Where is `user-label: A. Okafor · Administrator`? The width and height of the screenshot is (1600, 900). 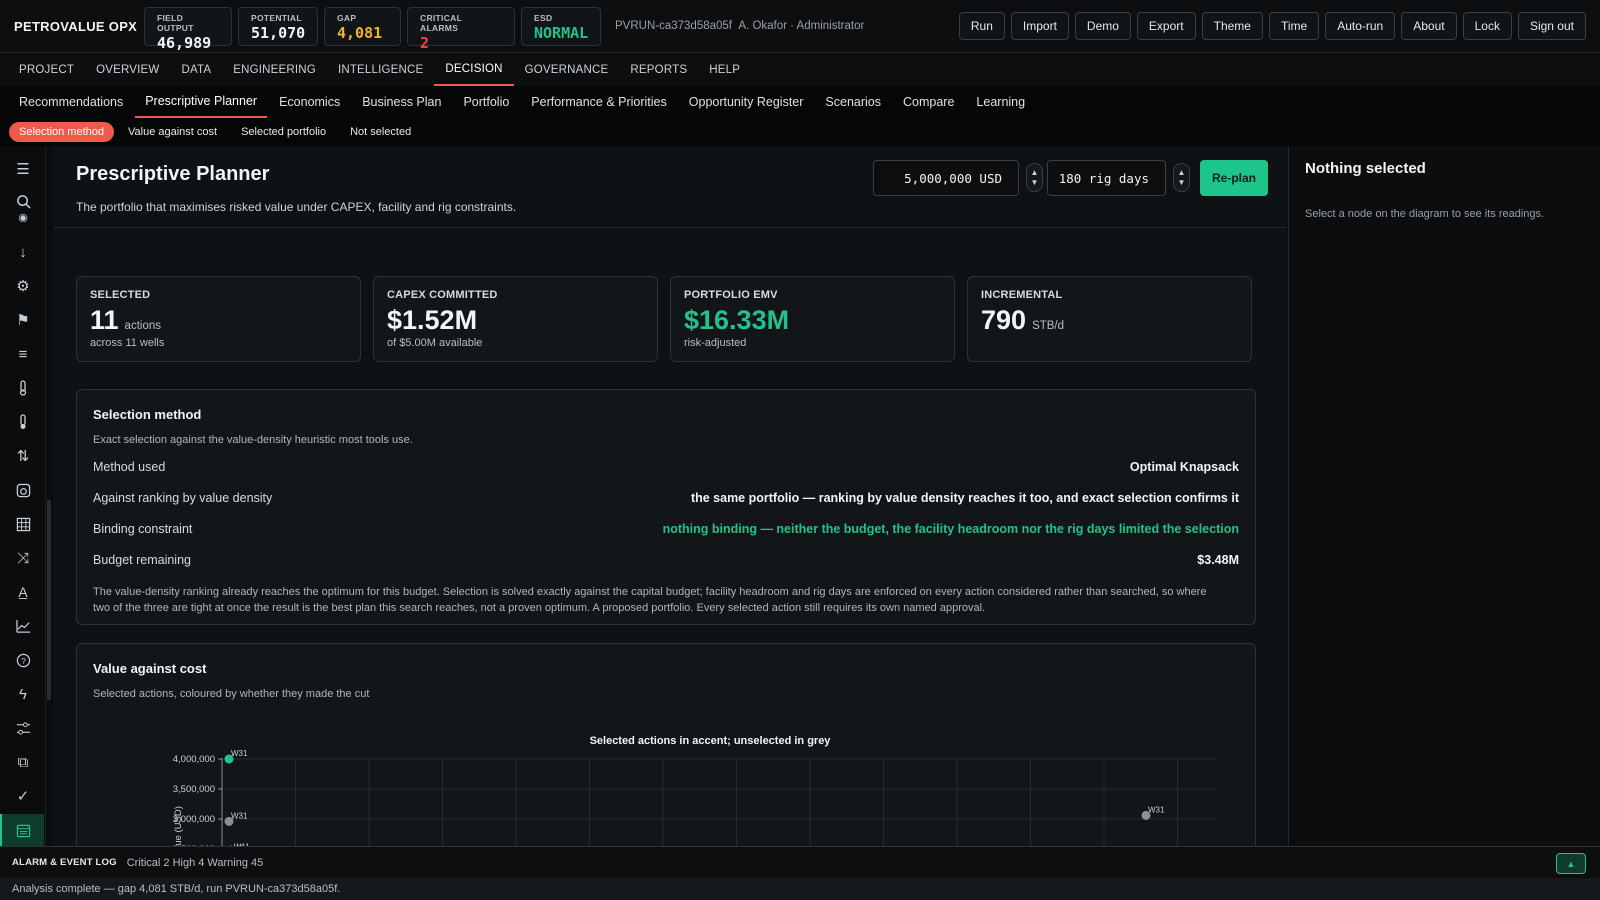 user-label: A. Okafor · Administrator is located at coordinates (801, 26).